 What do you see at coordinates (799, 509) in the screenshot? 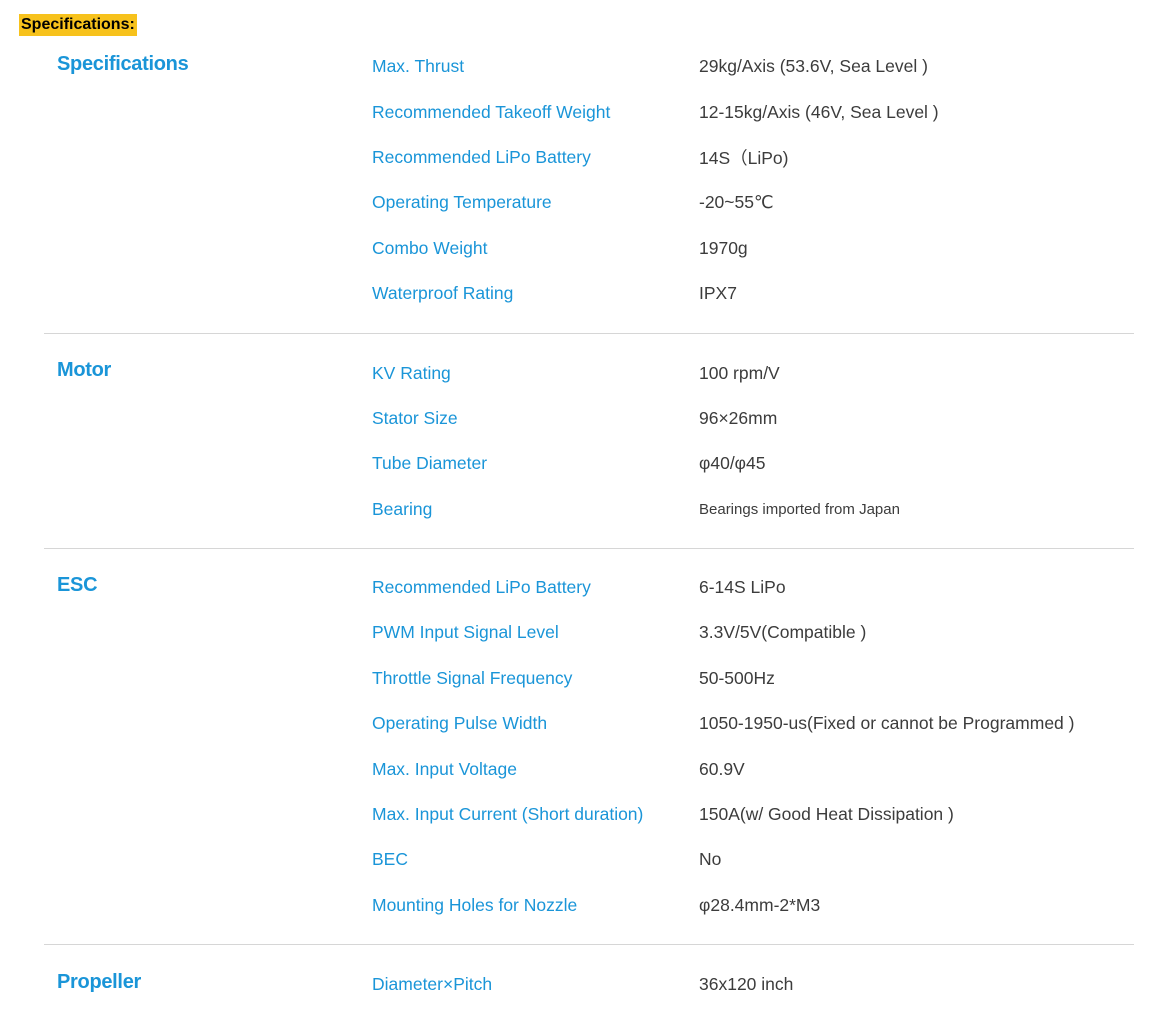
I see `spec-value: Bearings imported from Japan` at bounding box center [799, 509].